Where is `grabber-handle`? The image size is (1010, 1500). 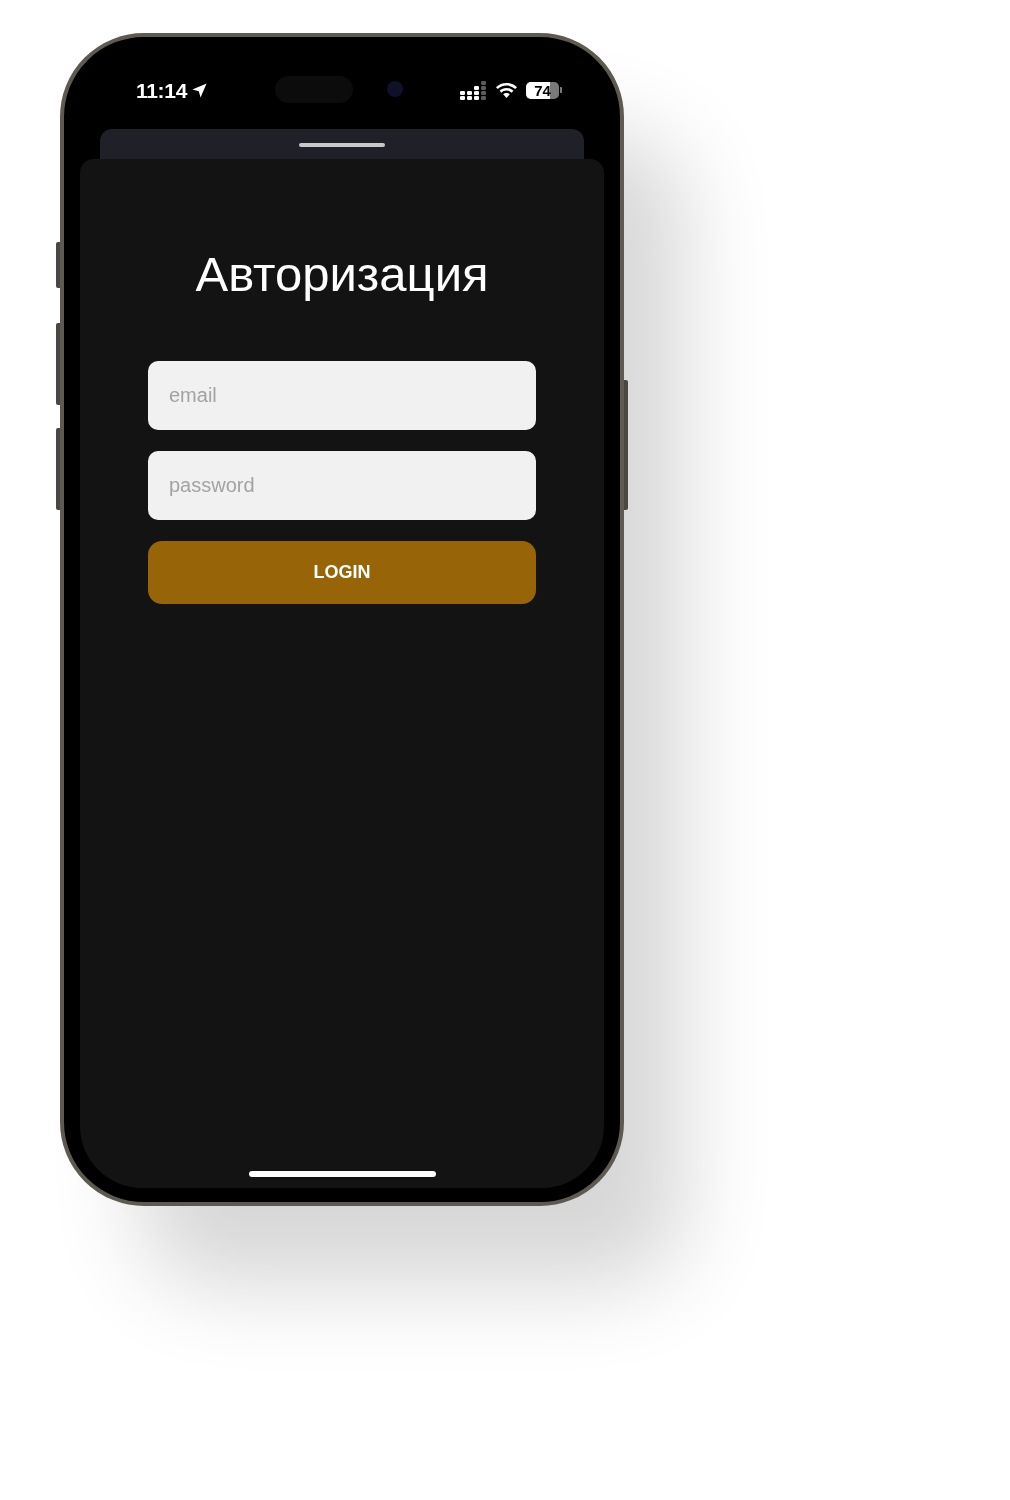
grabber-handle is located at coordinates (342, 145).